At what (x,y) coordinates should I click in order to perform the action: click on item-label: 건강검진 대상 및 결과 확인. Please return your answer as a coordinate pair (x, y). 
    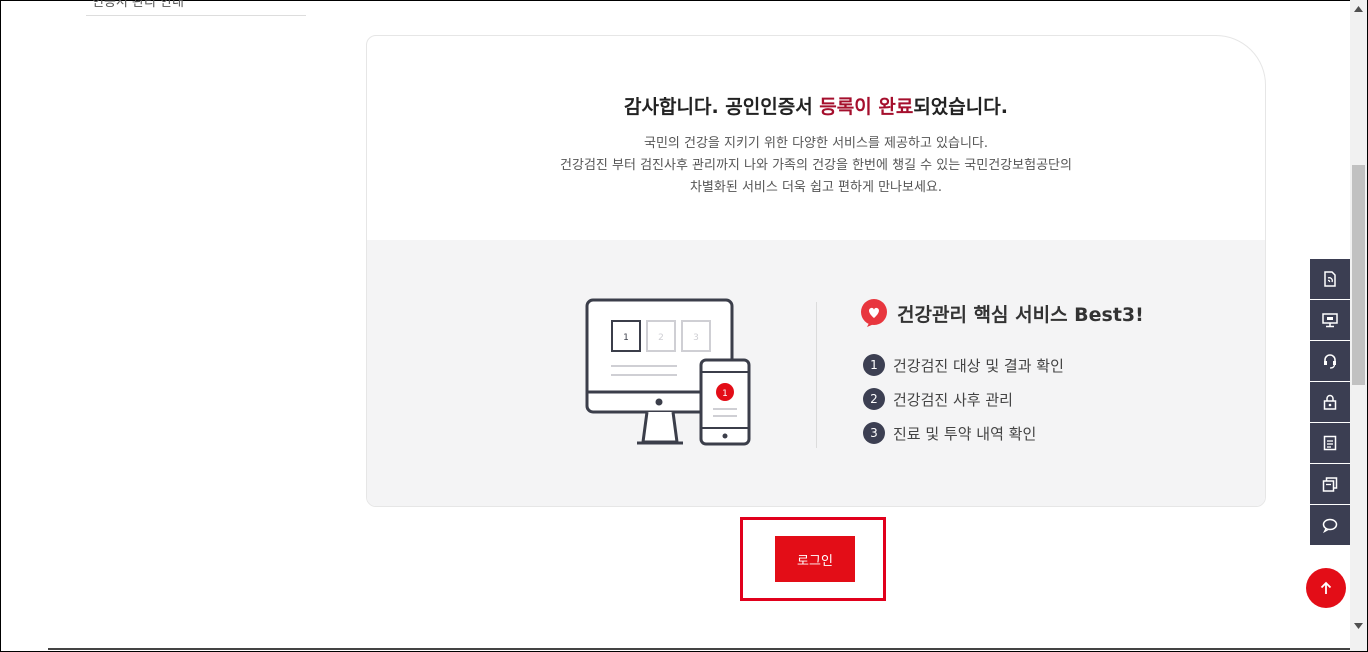
    Looking at the image, I should click on (978, 365).